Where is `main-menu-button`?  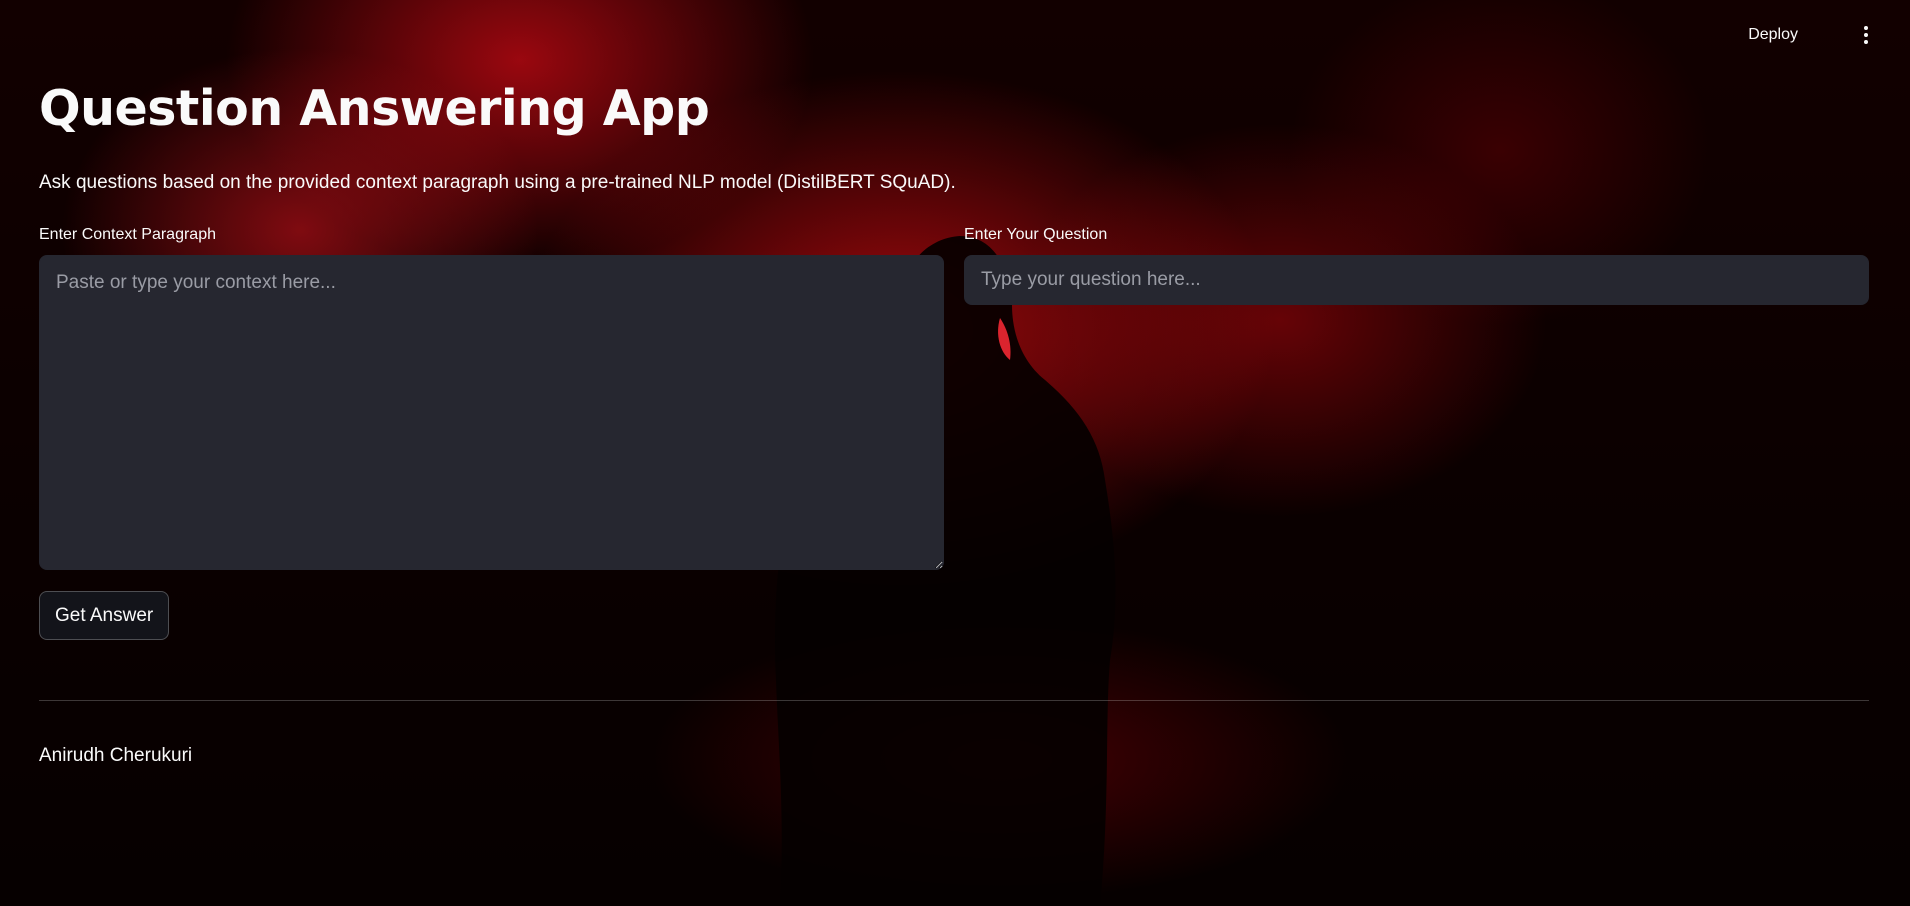
main-menu-button is located at coordinates (1866, 35).